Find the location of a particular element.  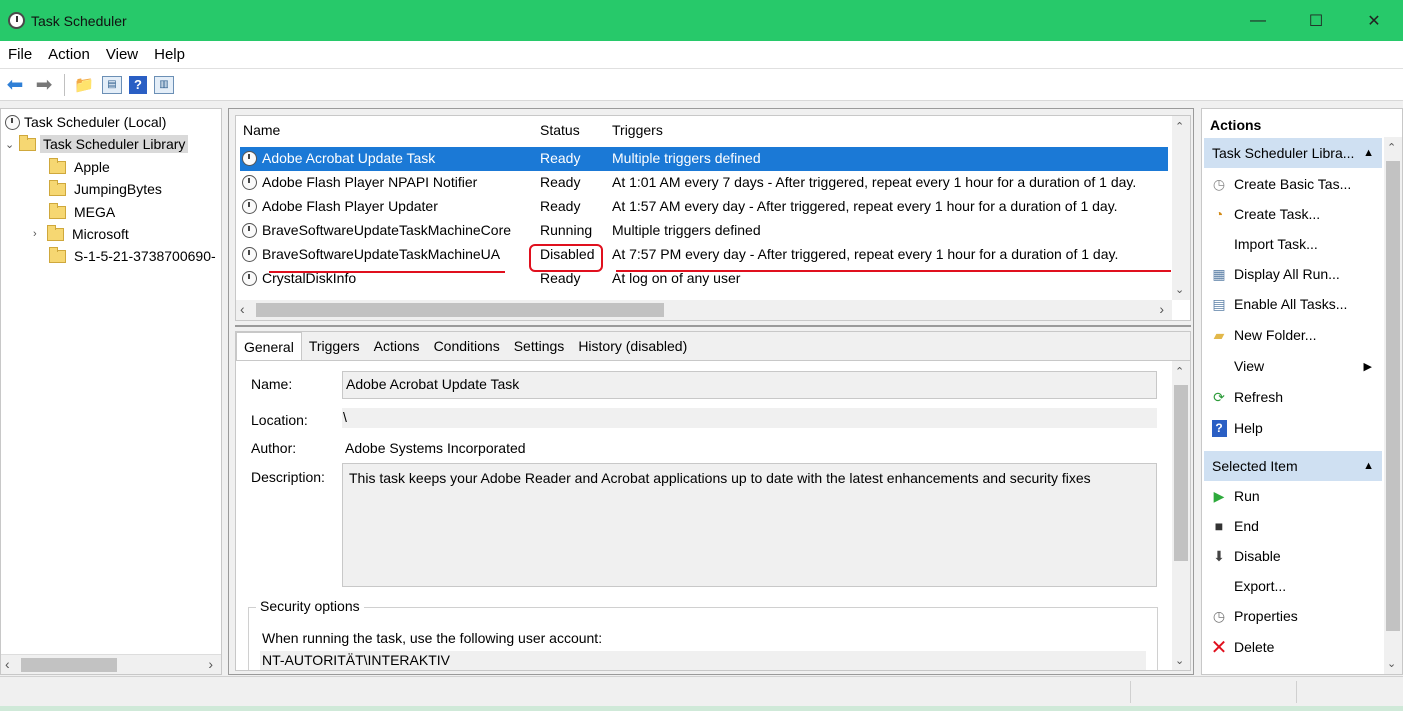

task-icon: ◔ is located at coordinates (1219, 214).